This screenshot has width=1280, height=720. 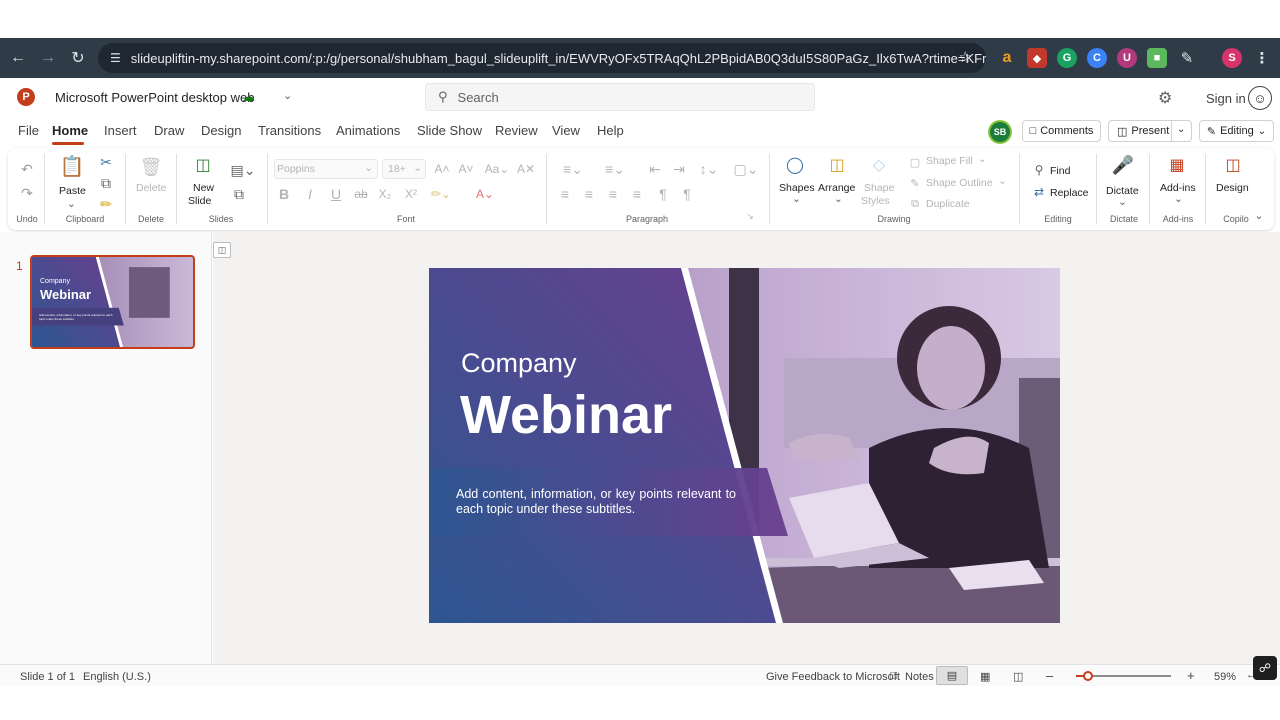 What do you see at coordinates (169, 130) in the screenshot?
I see `tab-draw: Draw` at bounding box center [169, 130].